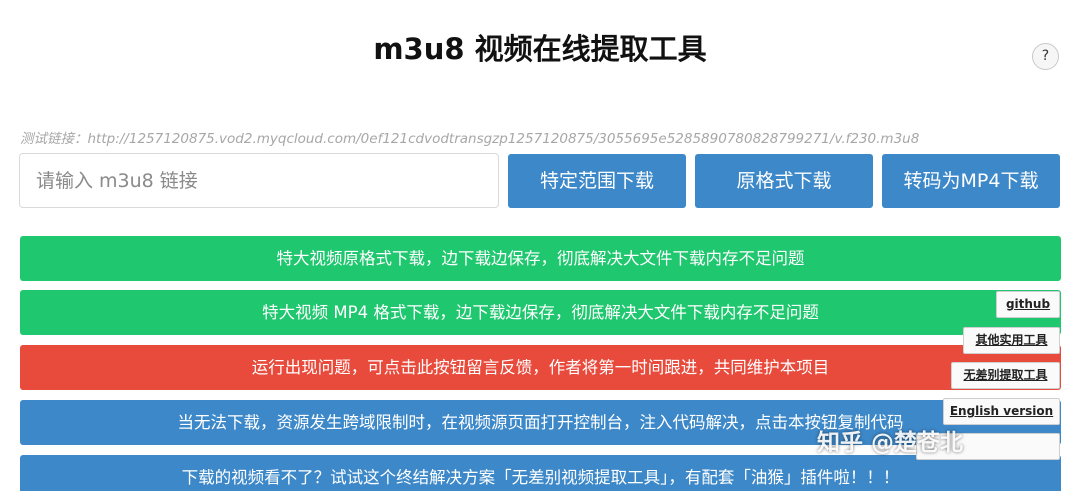  What do you see at coordinates (890, 443) in the screenshot?
I see `watermark: 知乎 @楚苍北` at bounding box center [890, 443].